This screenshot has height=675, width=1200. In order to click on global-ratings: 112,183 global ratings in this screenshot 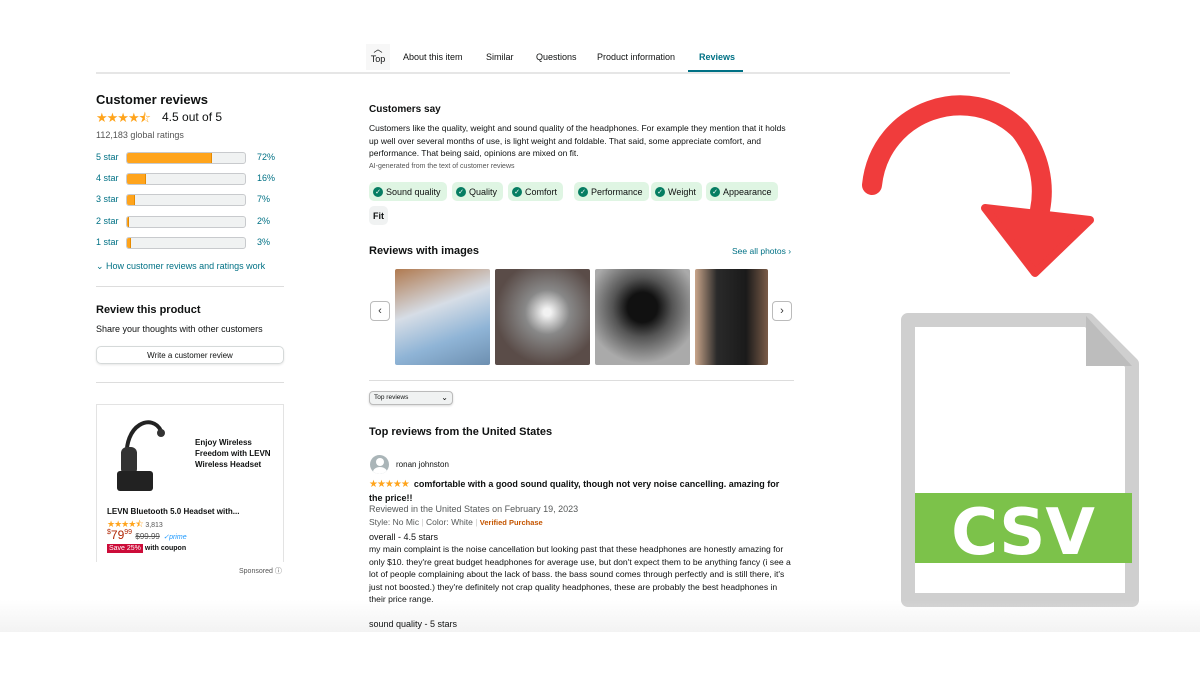, I will do `click(140, 135)`.